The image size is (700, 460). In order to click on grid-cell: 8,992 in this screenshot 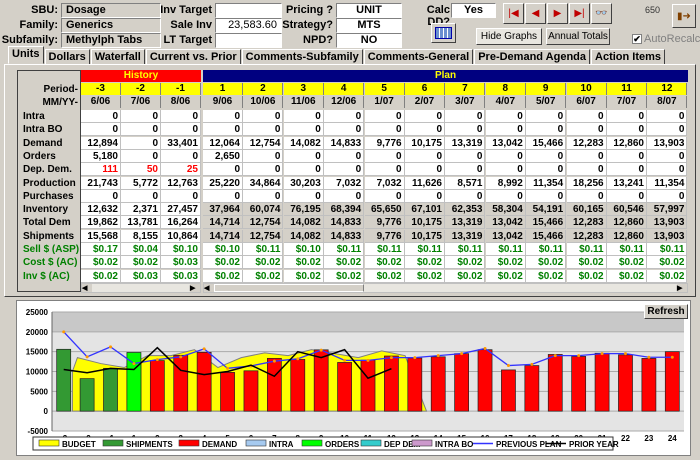, I will do `click(505, 183)`.